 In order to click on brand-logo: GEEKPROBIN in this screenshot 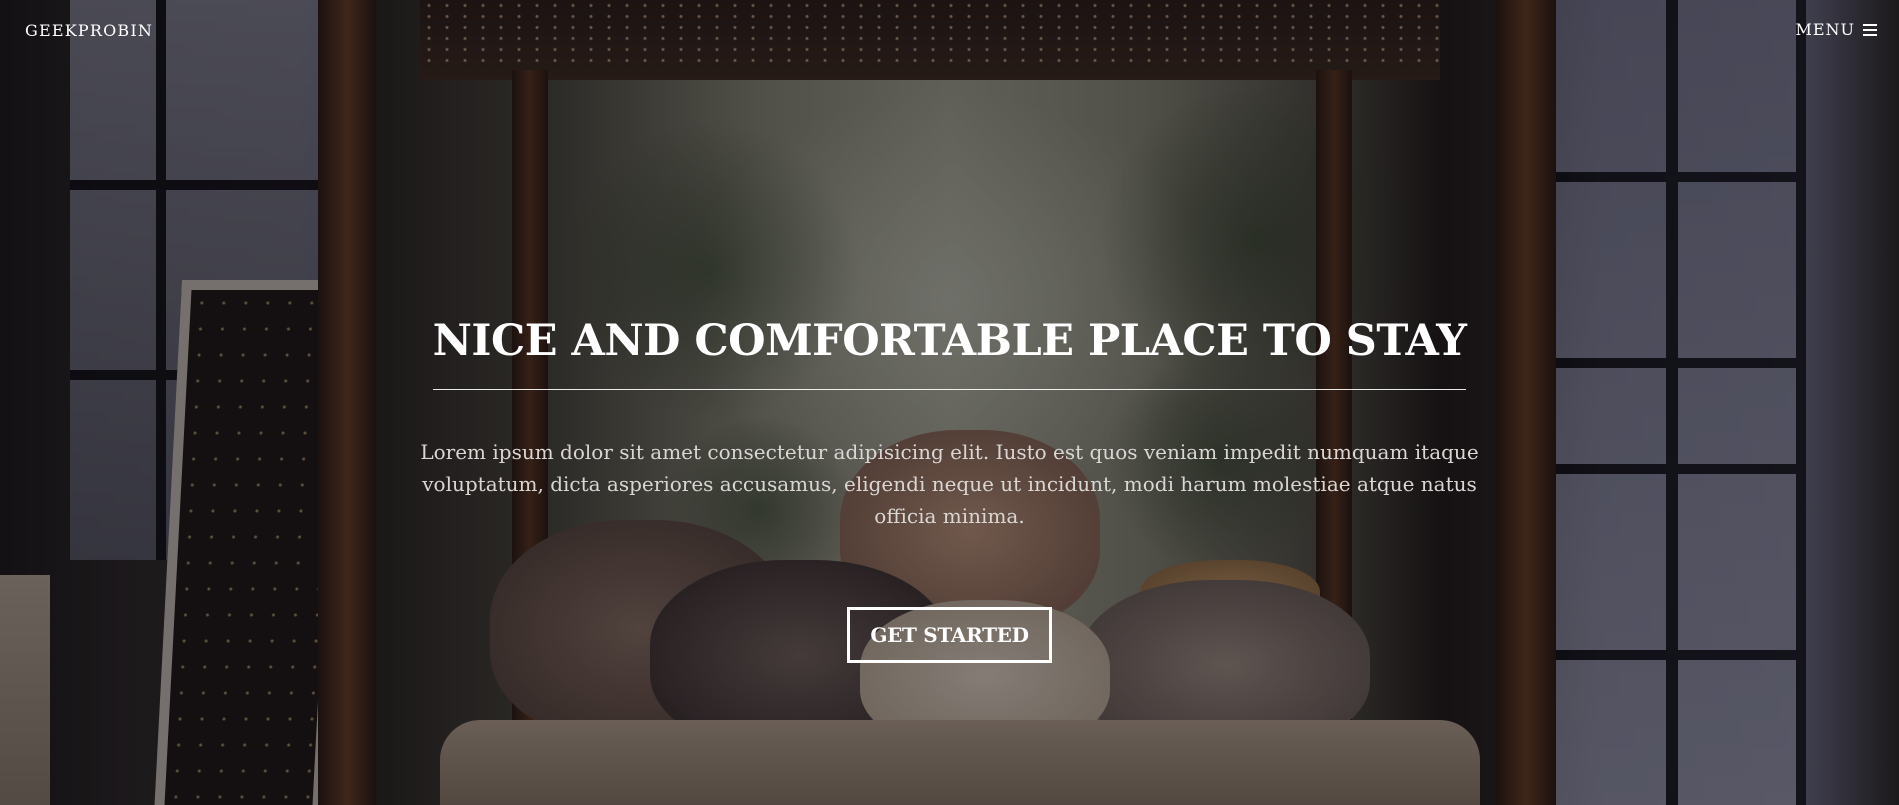, I will do `click(89, 30)`.